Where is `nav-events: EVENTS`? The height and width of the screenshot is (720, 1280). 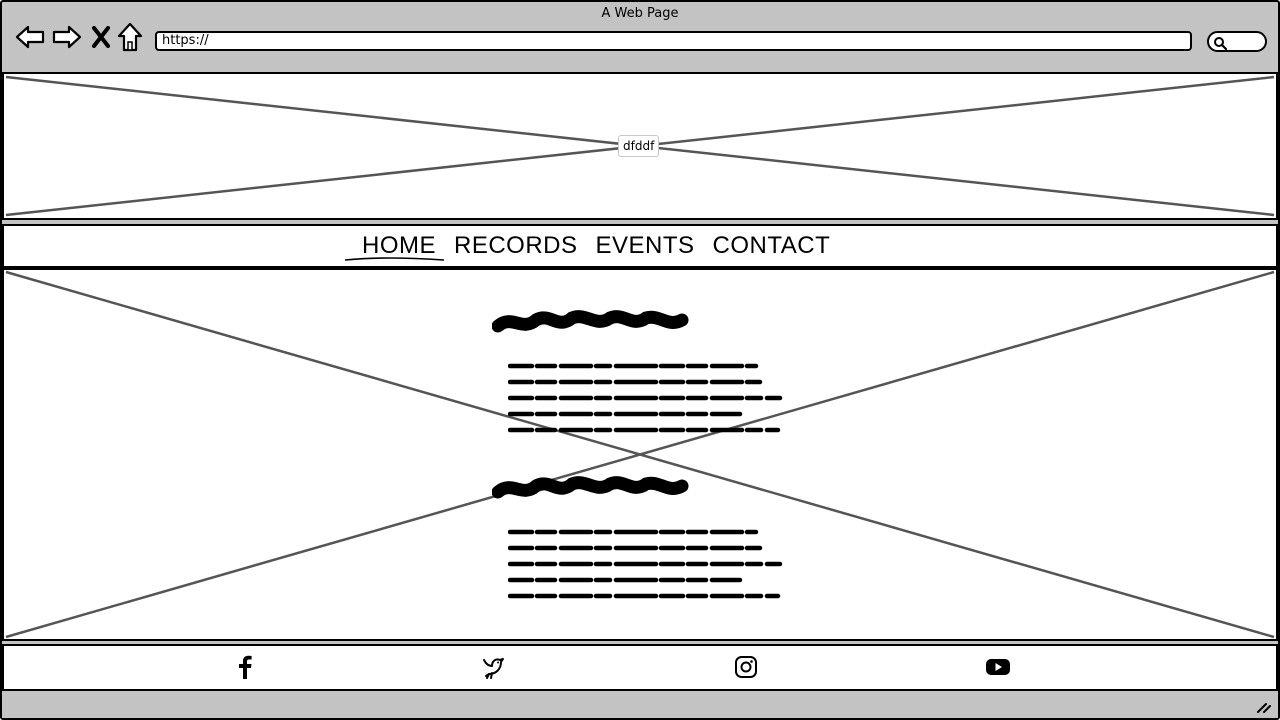
nav-events: EVENTS is located at coordinates (645, 246).